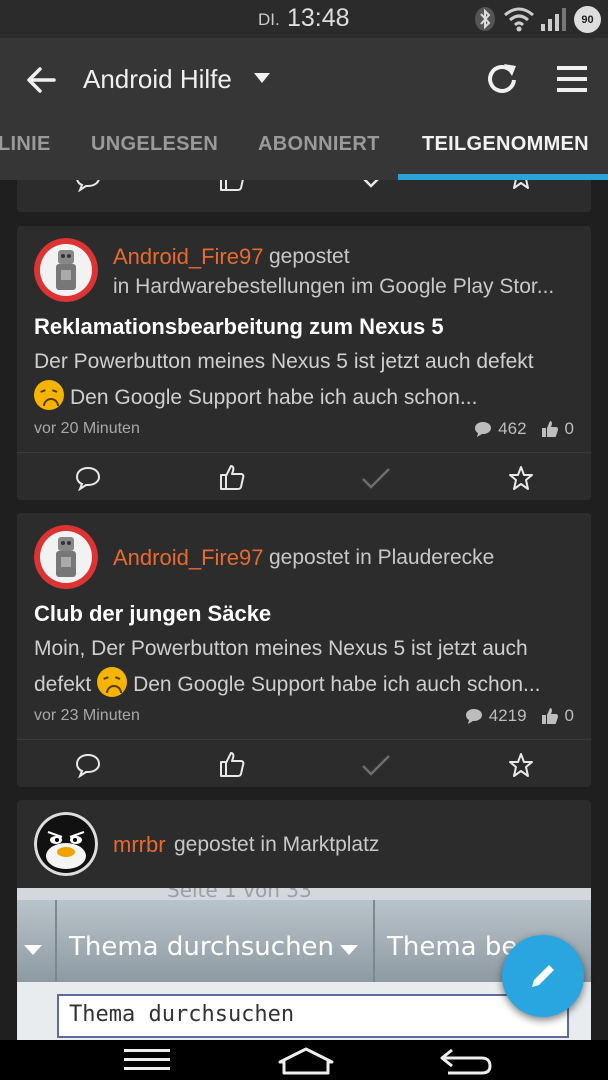 This screenshot has height=1080, width=608. What do you see at coordinates (507, 715) in the screenshot?
I see `reply-count: 4219` at bounding box center [507, 715].